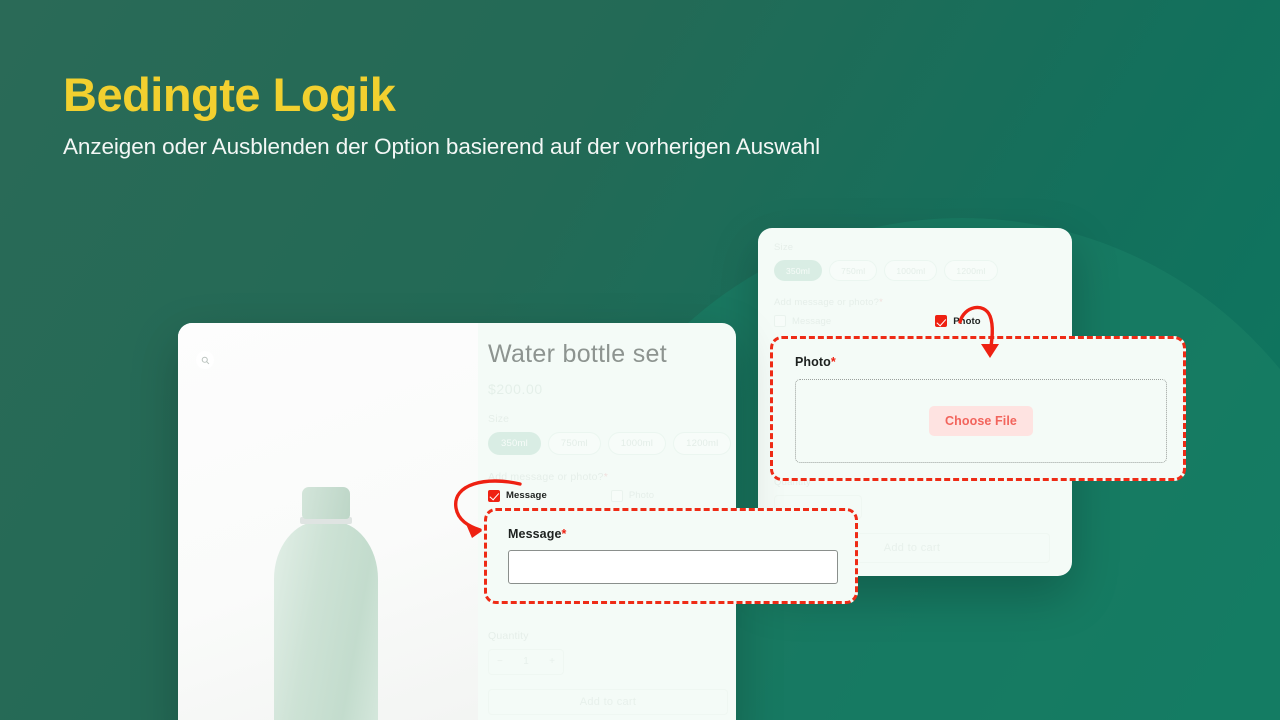 The height and width of the screenshot is (720, 1280). I want to click on back-choice-row: Message Photo, so click(915, 321).